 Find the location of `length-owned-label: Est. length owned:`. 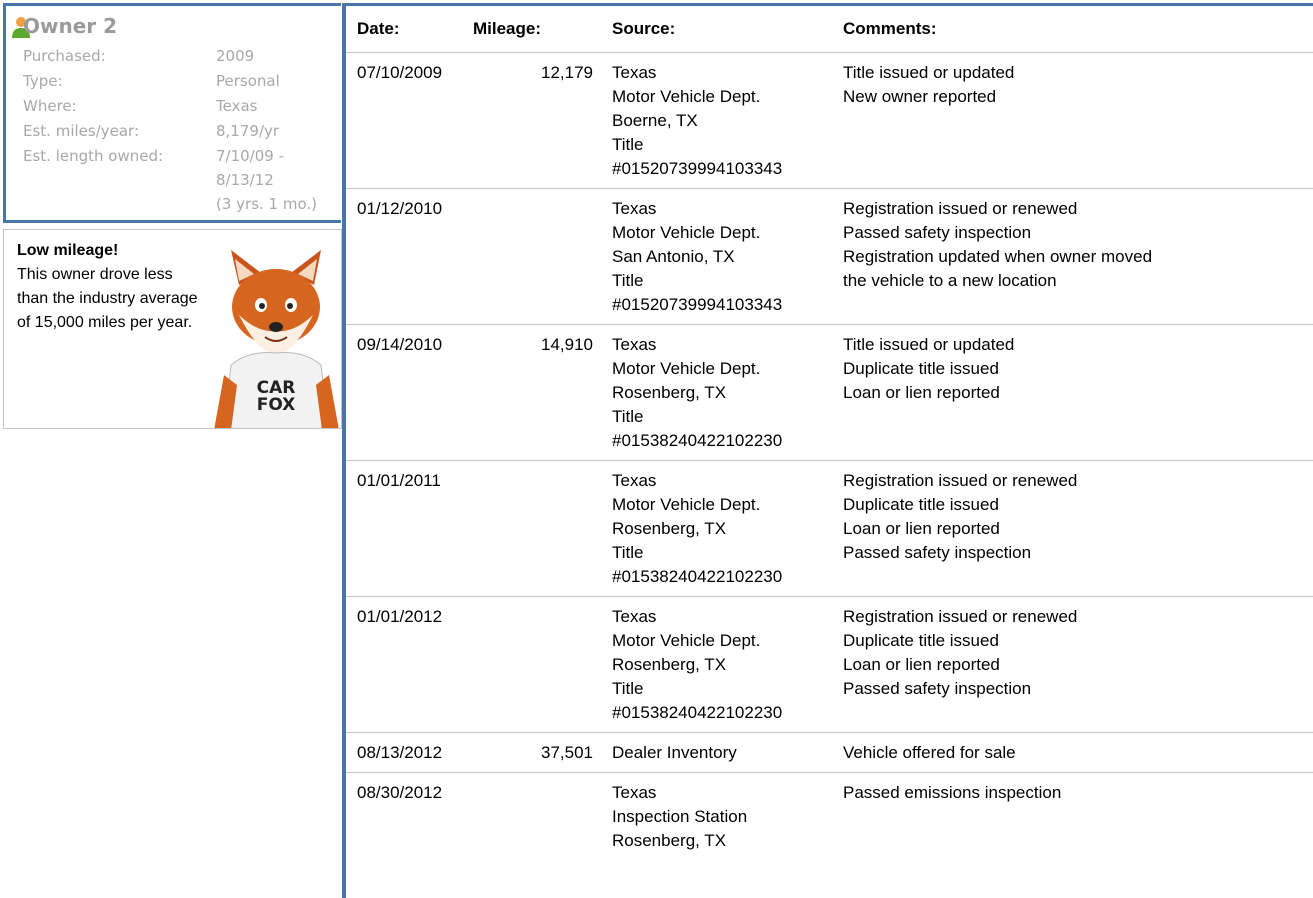

length-owned-label: Est. length owned: is located at coordinates (93, 156).